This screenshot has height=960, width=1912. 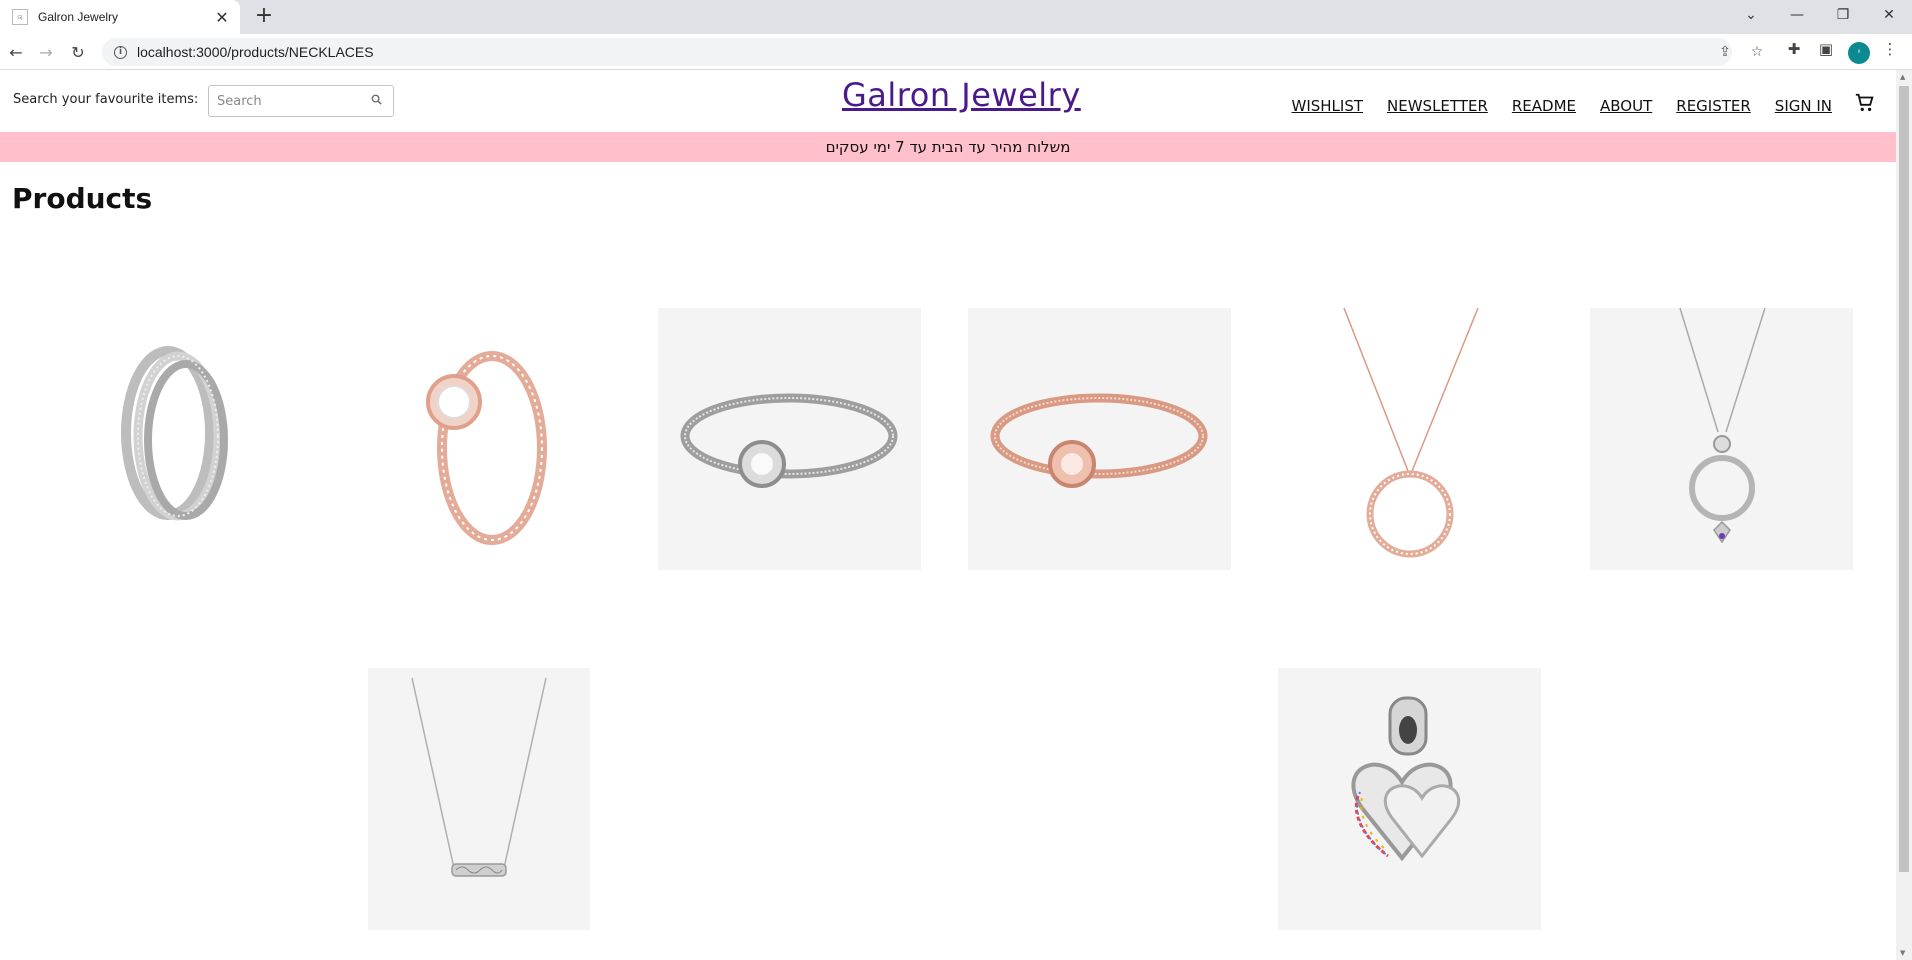 What do you see at coordinates (1797, 15) in the screenshot?
I see `minimize-button: —` at bounding box center [1797, 15].